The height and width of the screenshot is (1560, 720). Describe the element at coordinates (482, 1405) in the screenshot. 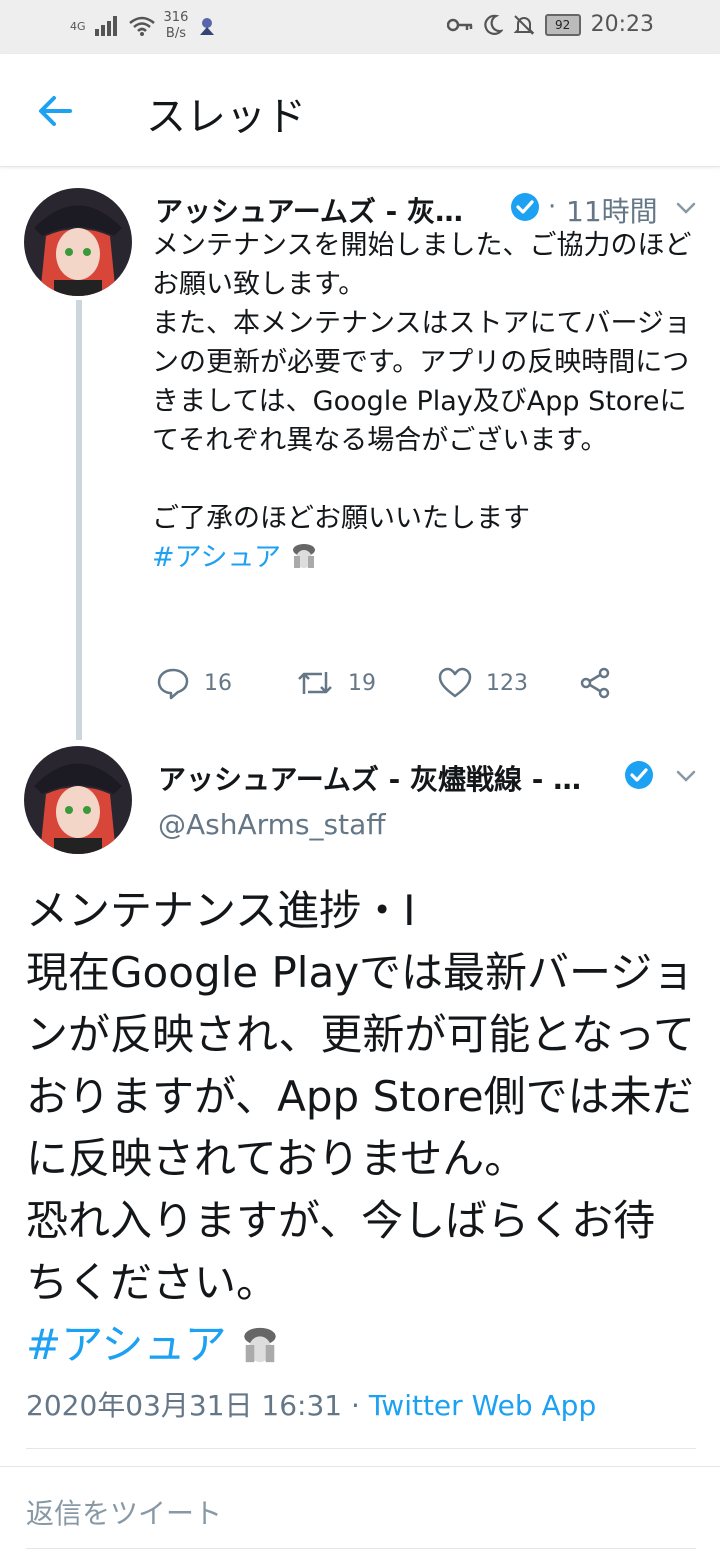

I see `source-app-link: Twitter Web App` at that location.